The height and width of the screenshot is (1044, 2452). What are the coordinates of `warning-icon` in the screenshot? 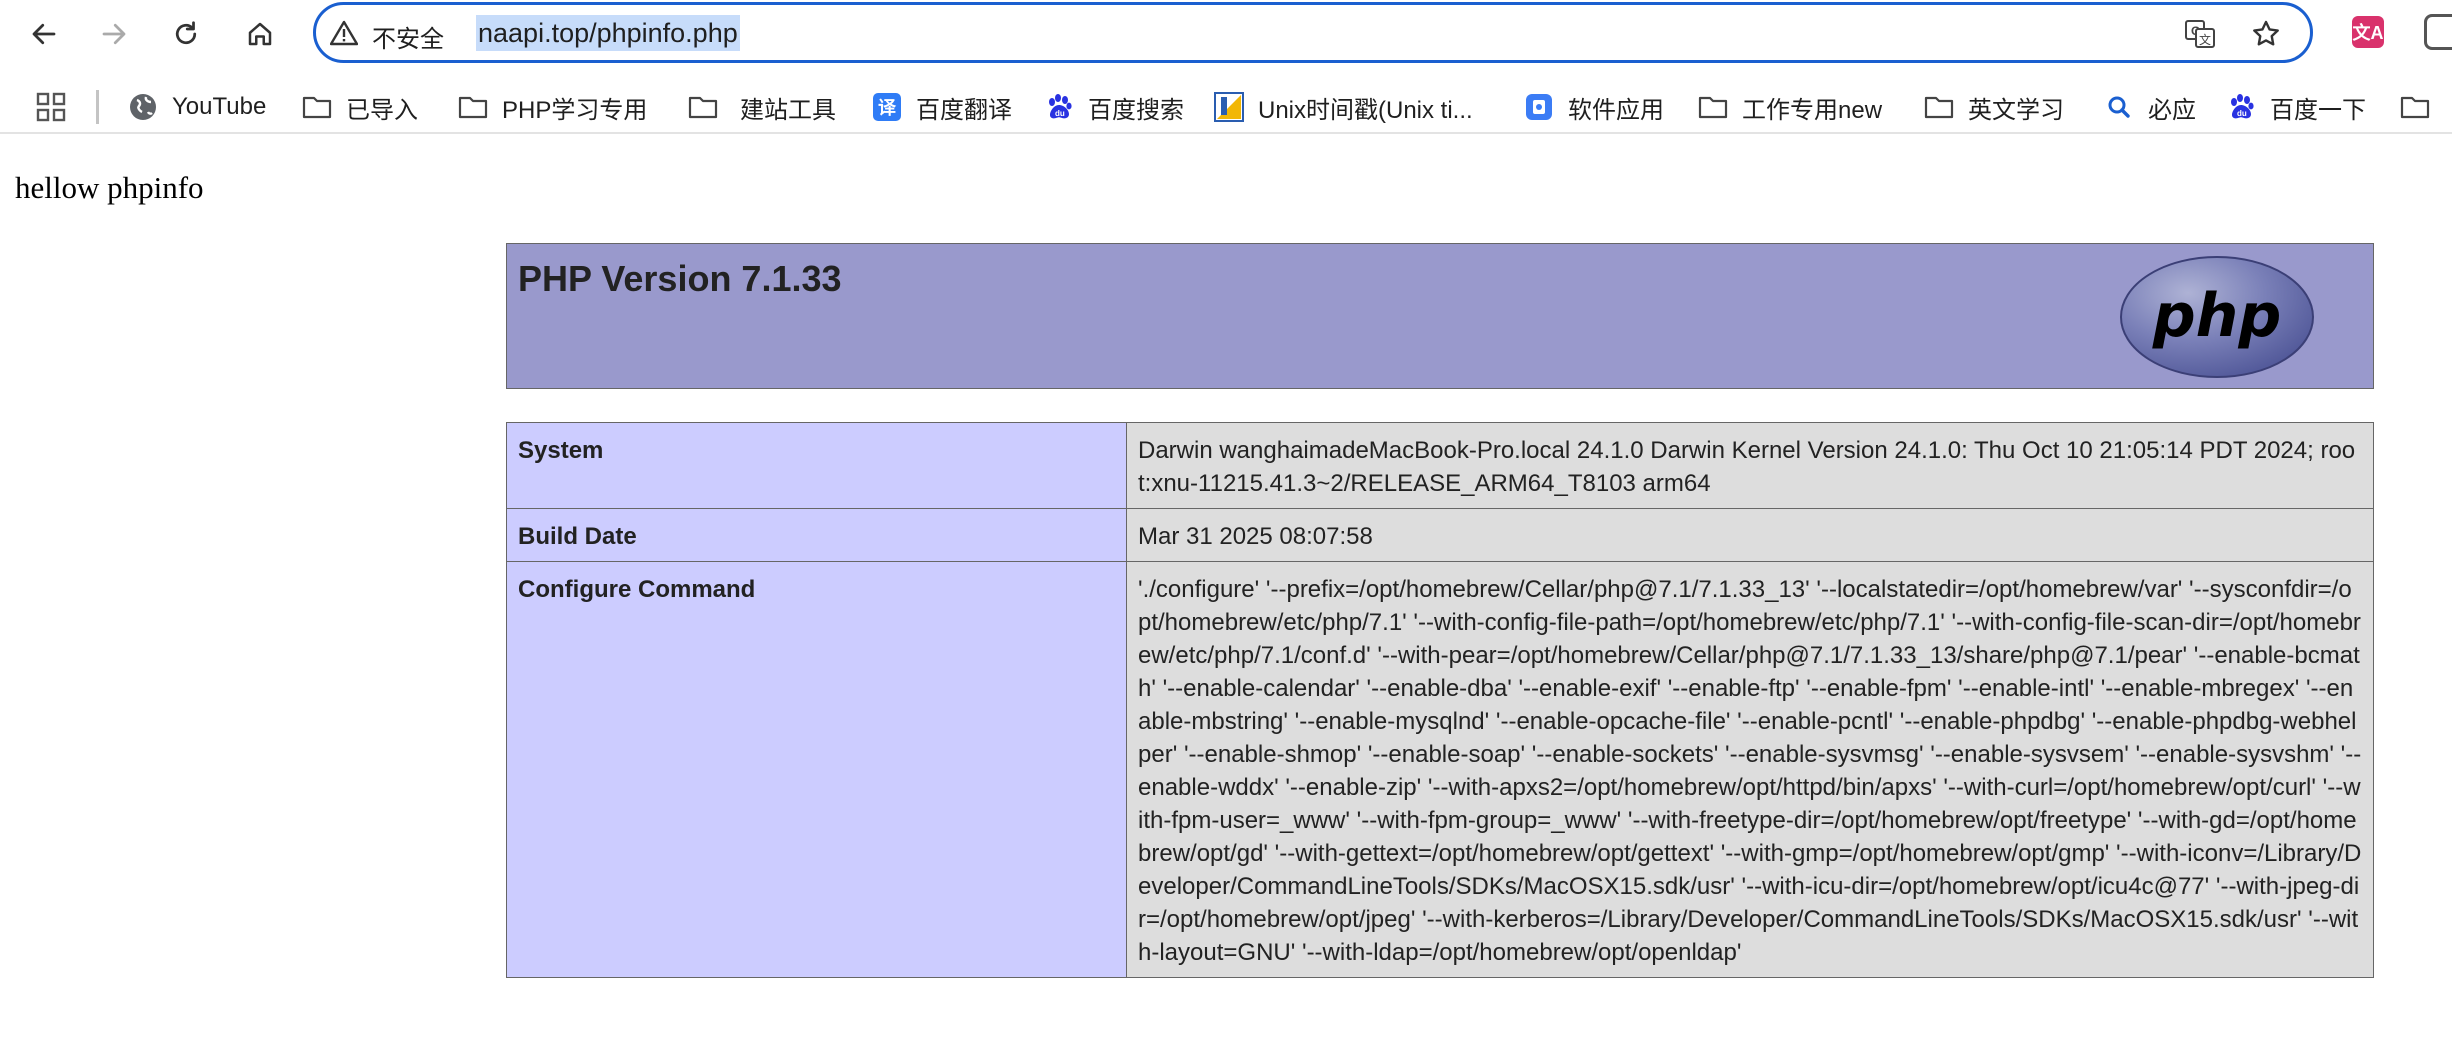 It's located at (344, 33).